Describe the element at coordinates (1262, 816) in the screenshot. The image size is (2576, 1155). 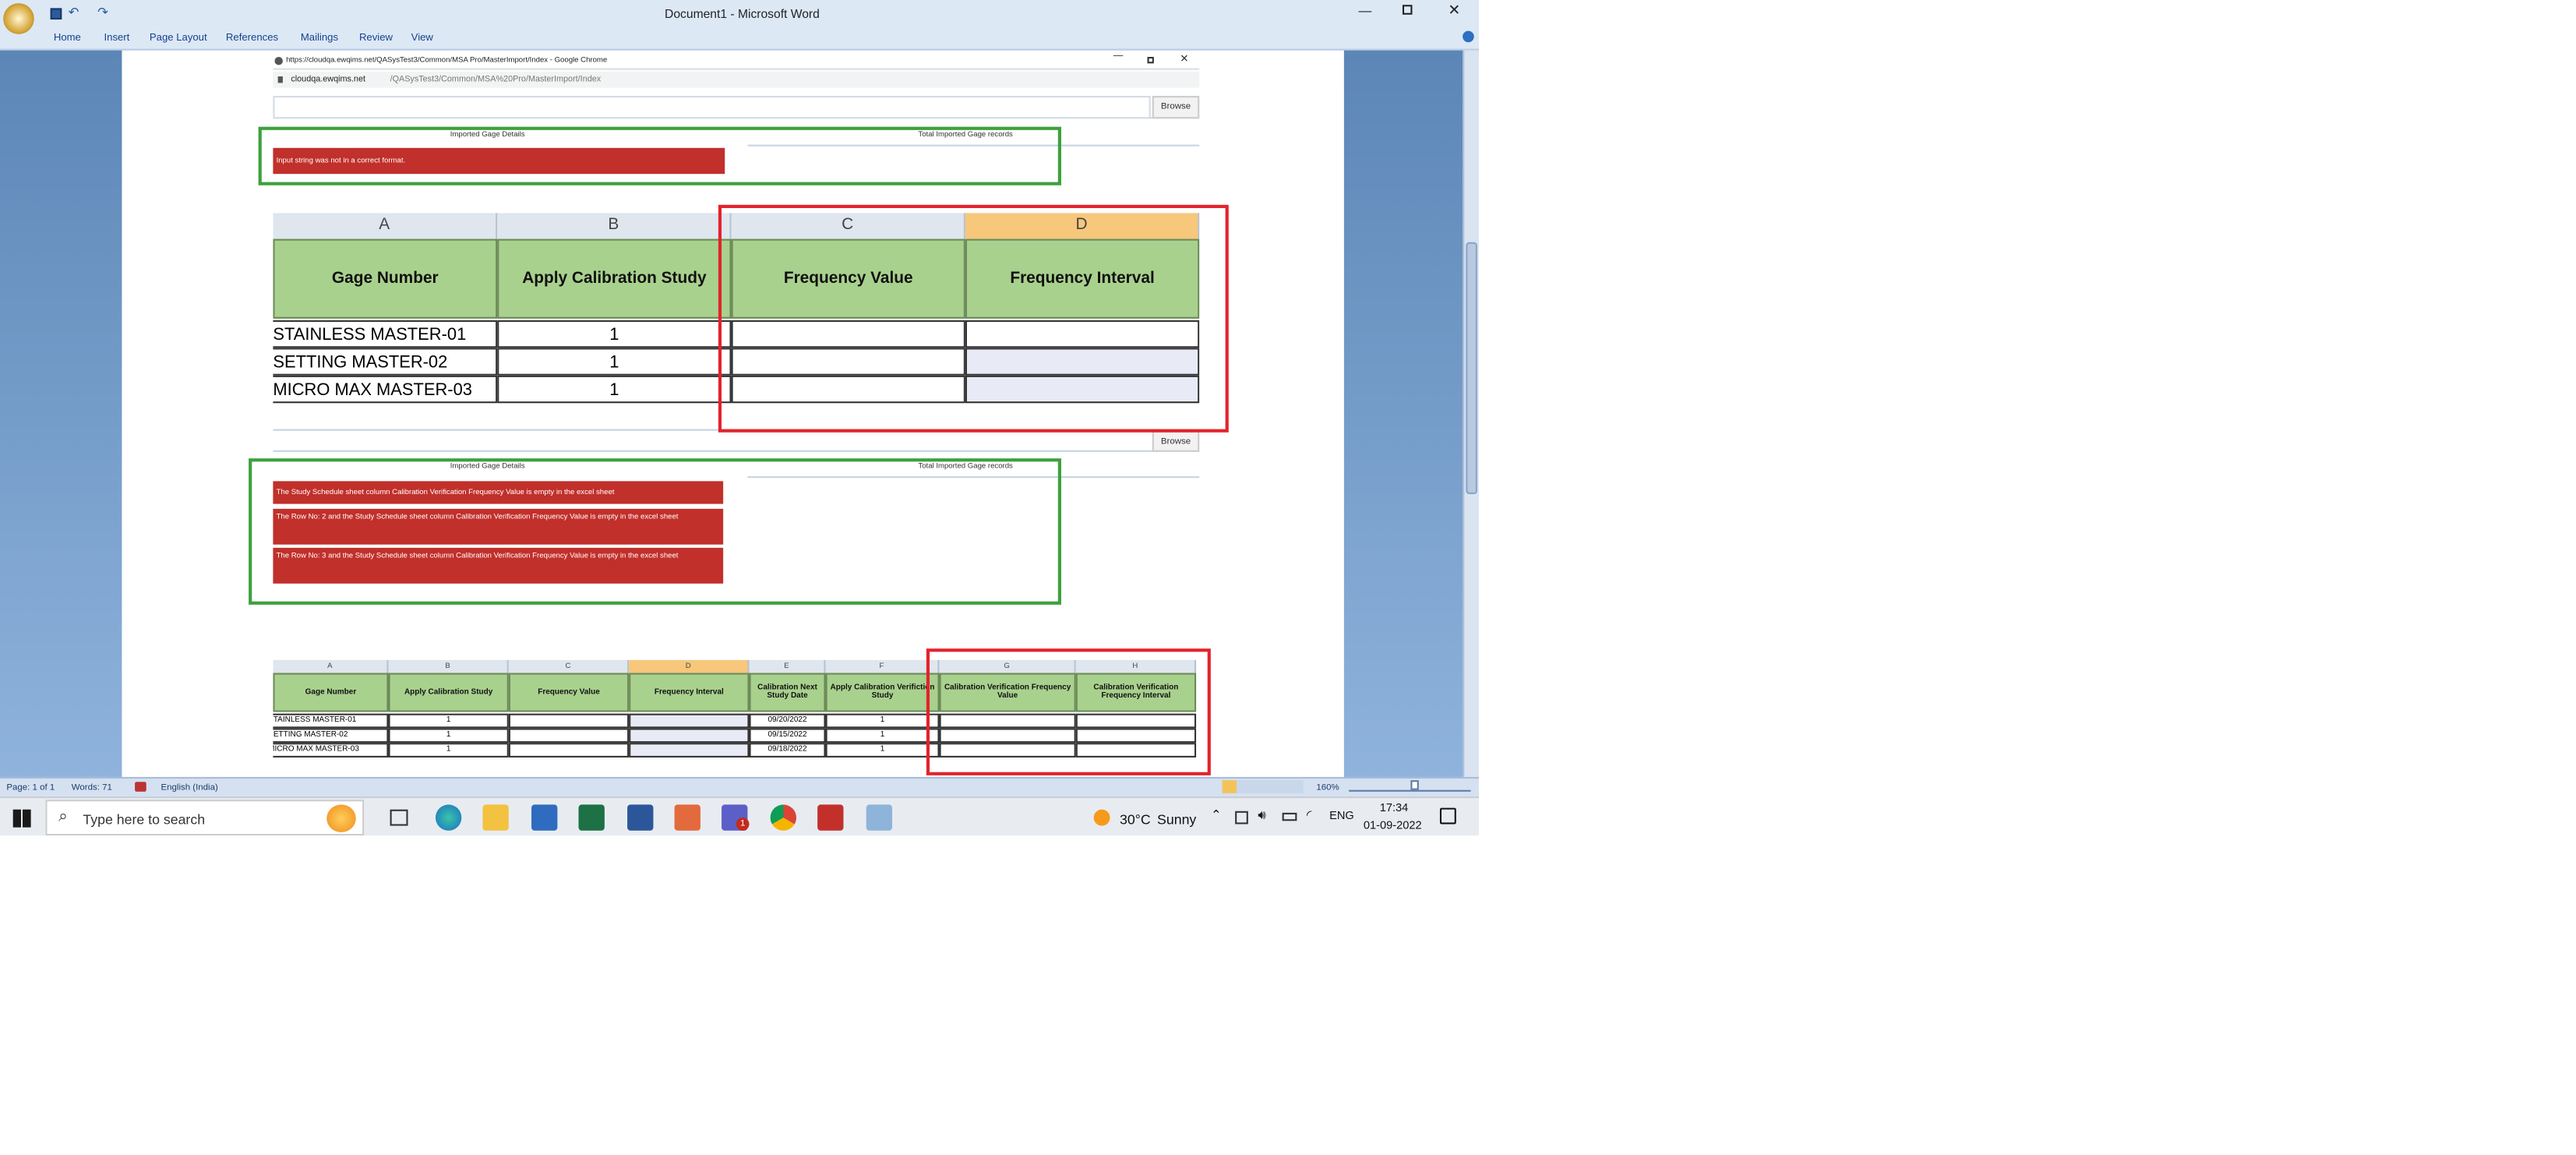
I see `speaker-icon: 🔊︎` at that location.